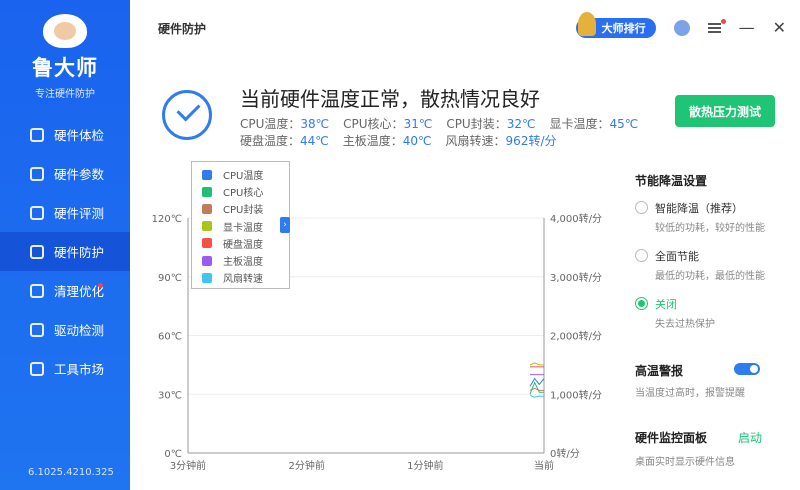 Image resolution: width=800 pixels, height=490 pixels. I want to click on legend-label: 主板温度, so click(243, 263).